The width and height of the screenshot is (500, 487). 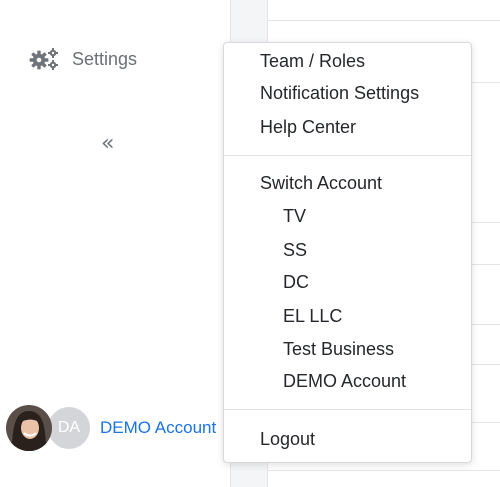 I want to click on menu-item-notification-settings: Notification Settings, so click(x=339, y=93).